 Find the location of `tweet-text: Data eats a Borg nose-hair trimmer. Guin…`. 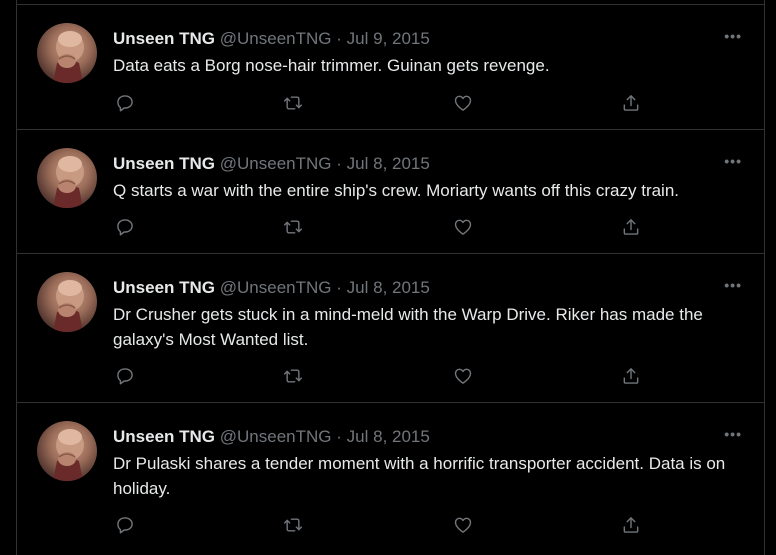

tweet-text: Data eats a Borg nose-hair trimmer. Guin… is located at coordinates (331, 65).